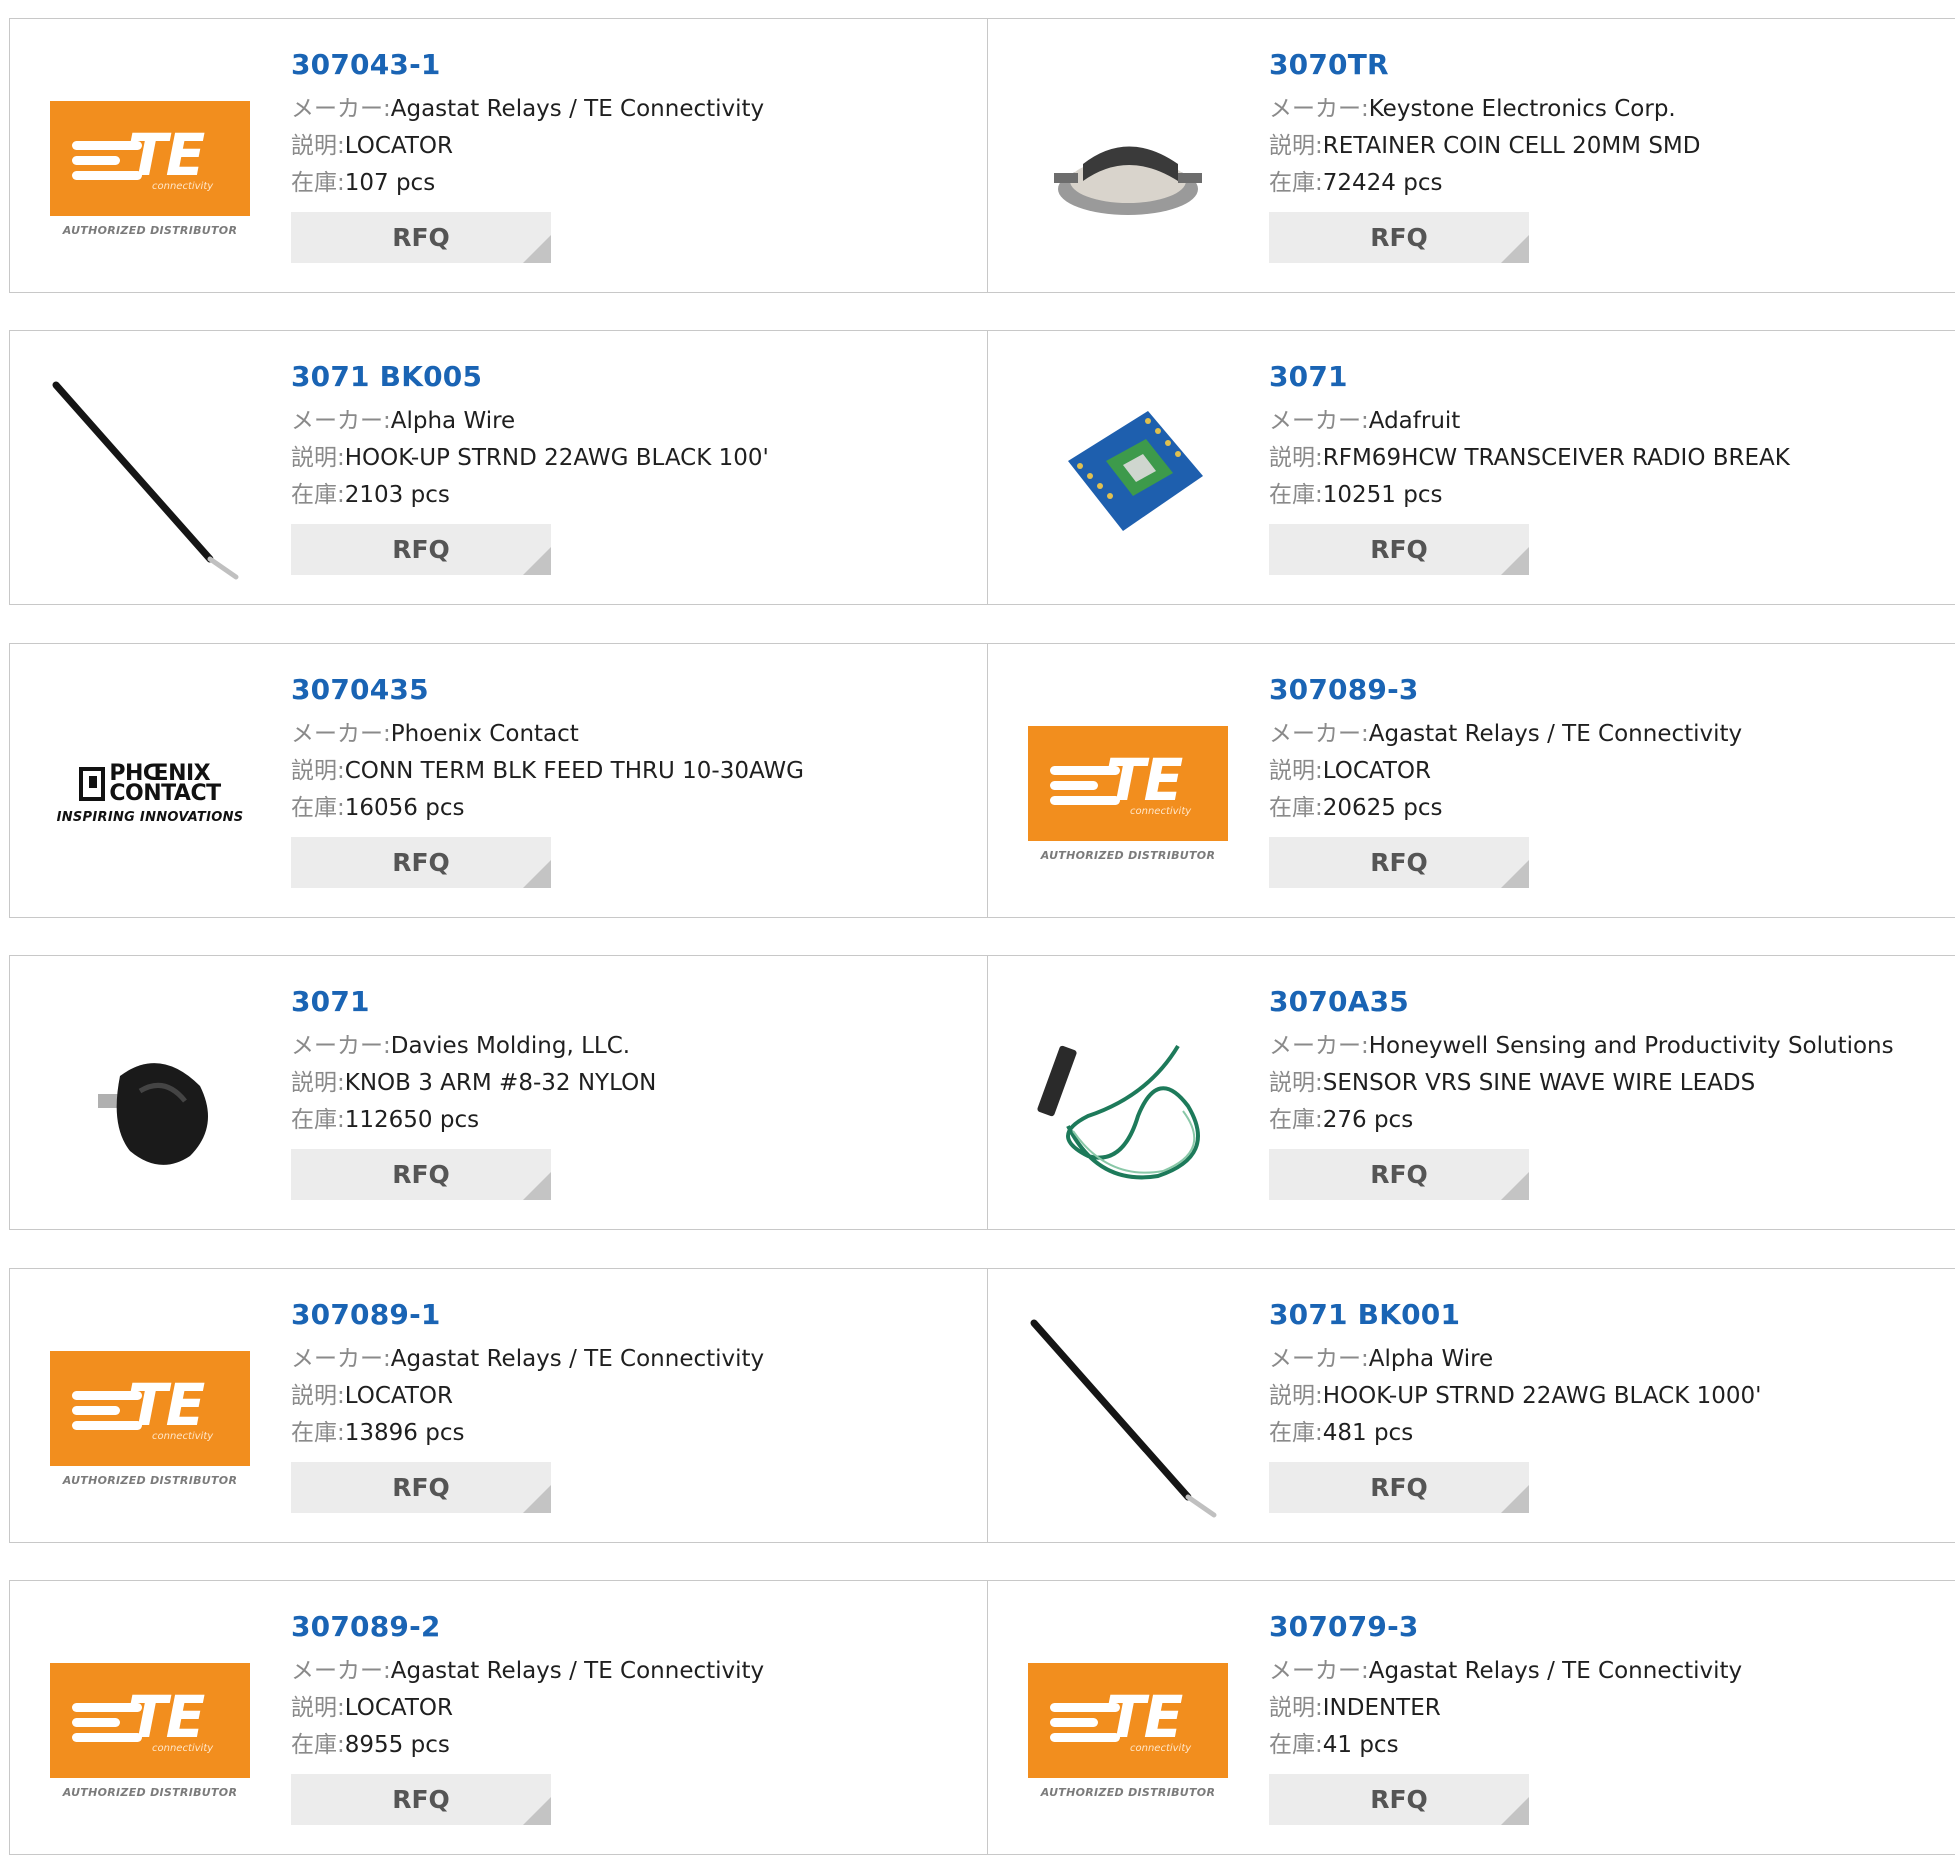 This screenshot has width=1955, height=1857. Describe the element at coordinates (1382, 808) in the screenshot. I see `stock-value: 20625 pcs` at that location.